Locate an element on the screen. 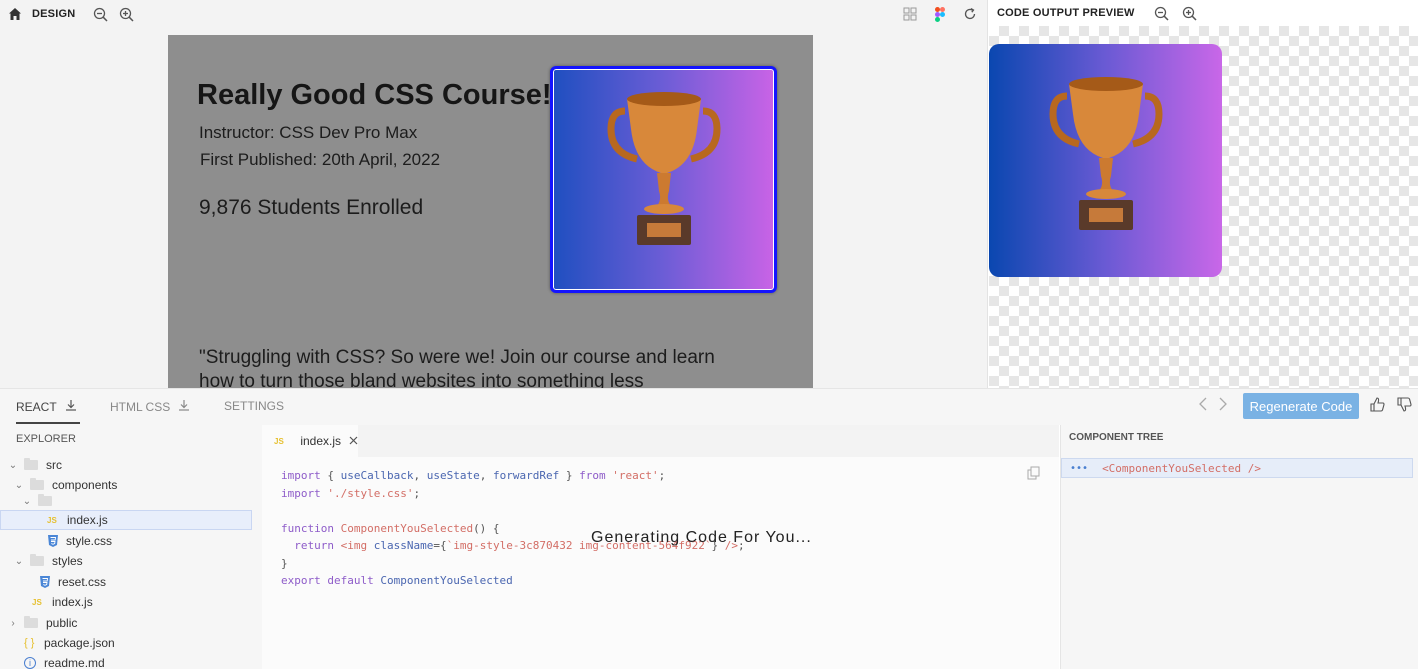 Image resolution: width=1418 pixels, height=669 pixels. figma-icon is located at coordinates (940, 14).